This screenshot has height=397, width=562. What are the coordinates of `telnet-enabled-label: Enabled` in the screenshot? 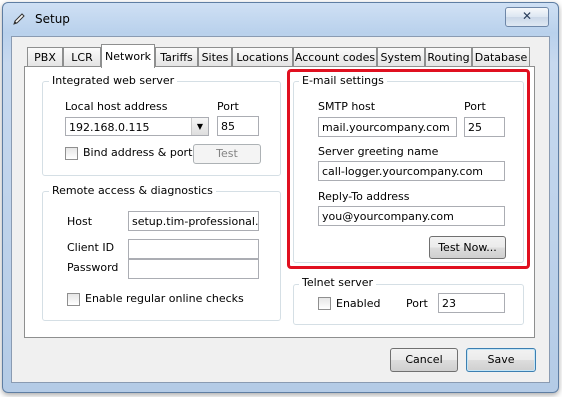 It's located at (358, 303).